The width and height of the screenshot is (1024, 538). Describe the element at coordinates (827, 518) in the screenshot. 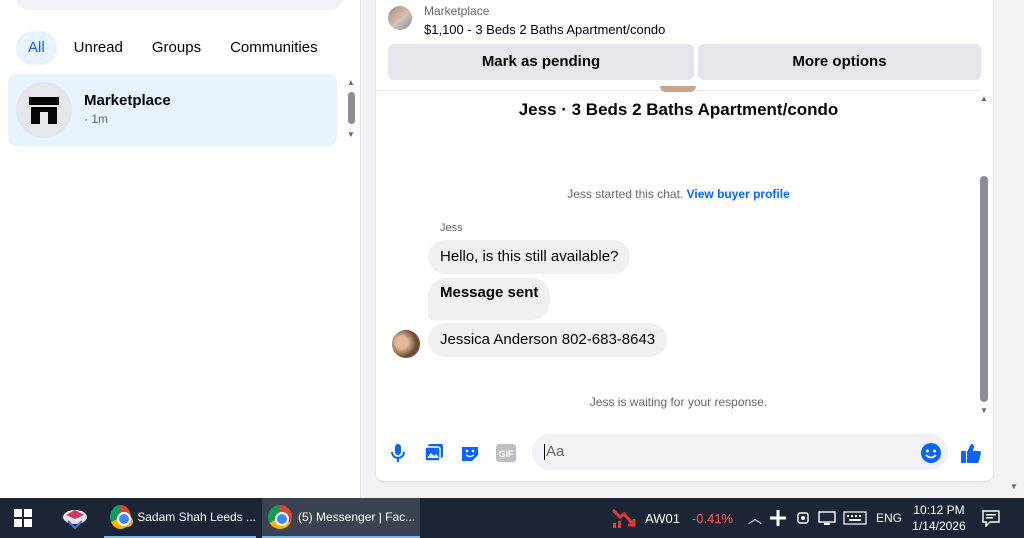

I see `network-icon` at that location.